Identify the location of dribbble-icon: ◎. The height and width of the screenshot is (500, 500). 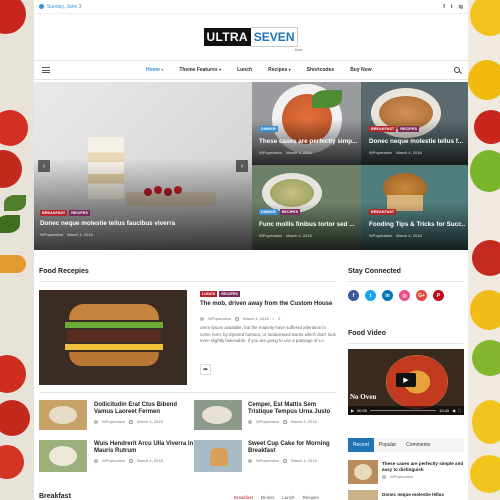
(404, 295).